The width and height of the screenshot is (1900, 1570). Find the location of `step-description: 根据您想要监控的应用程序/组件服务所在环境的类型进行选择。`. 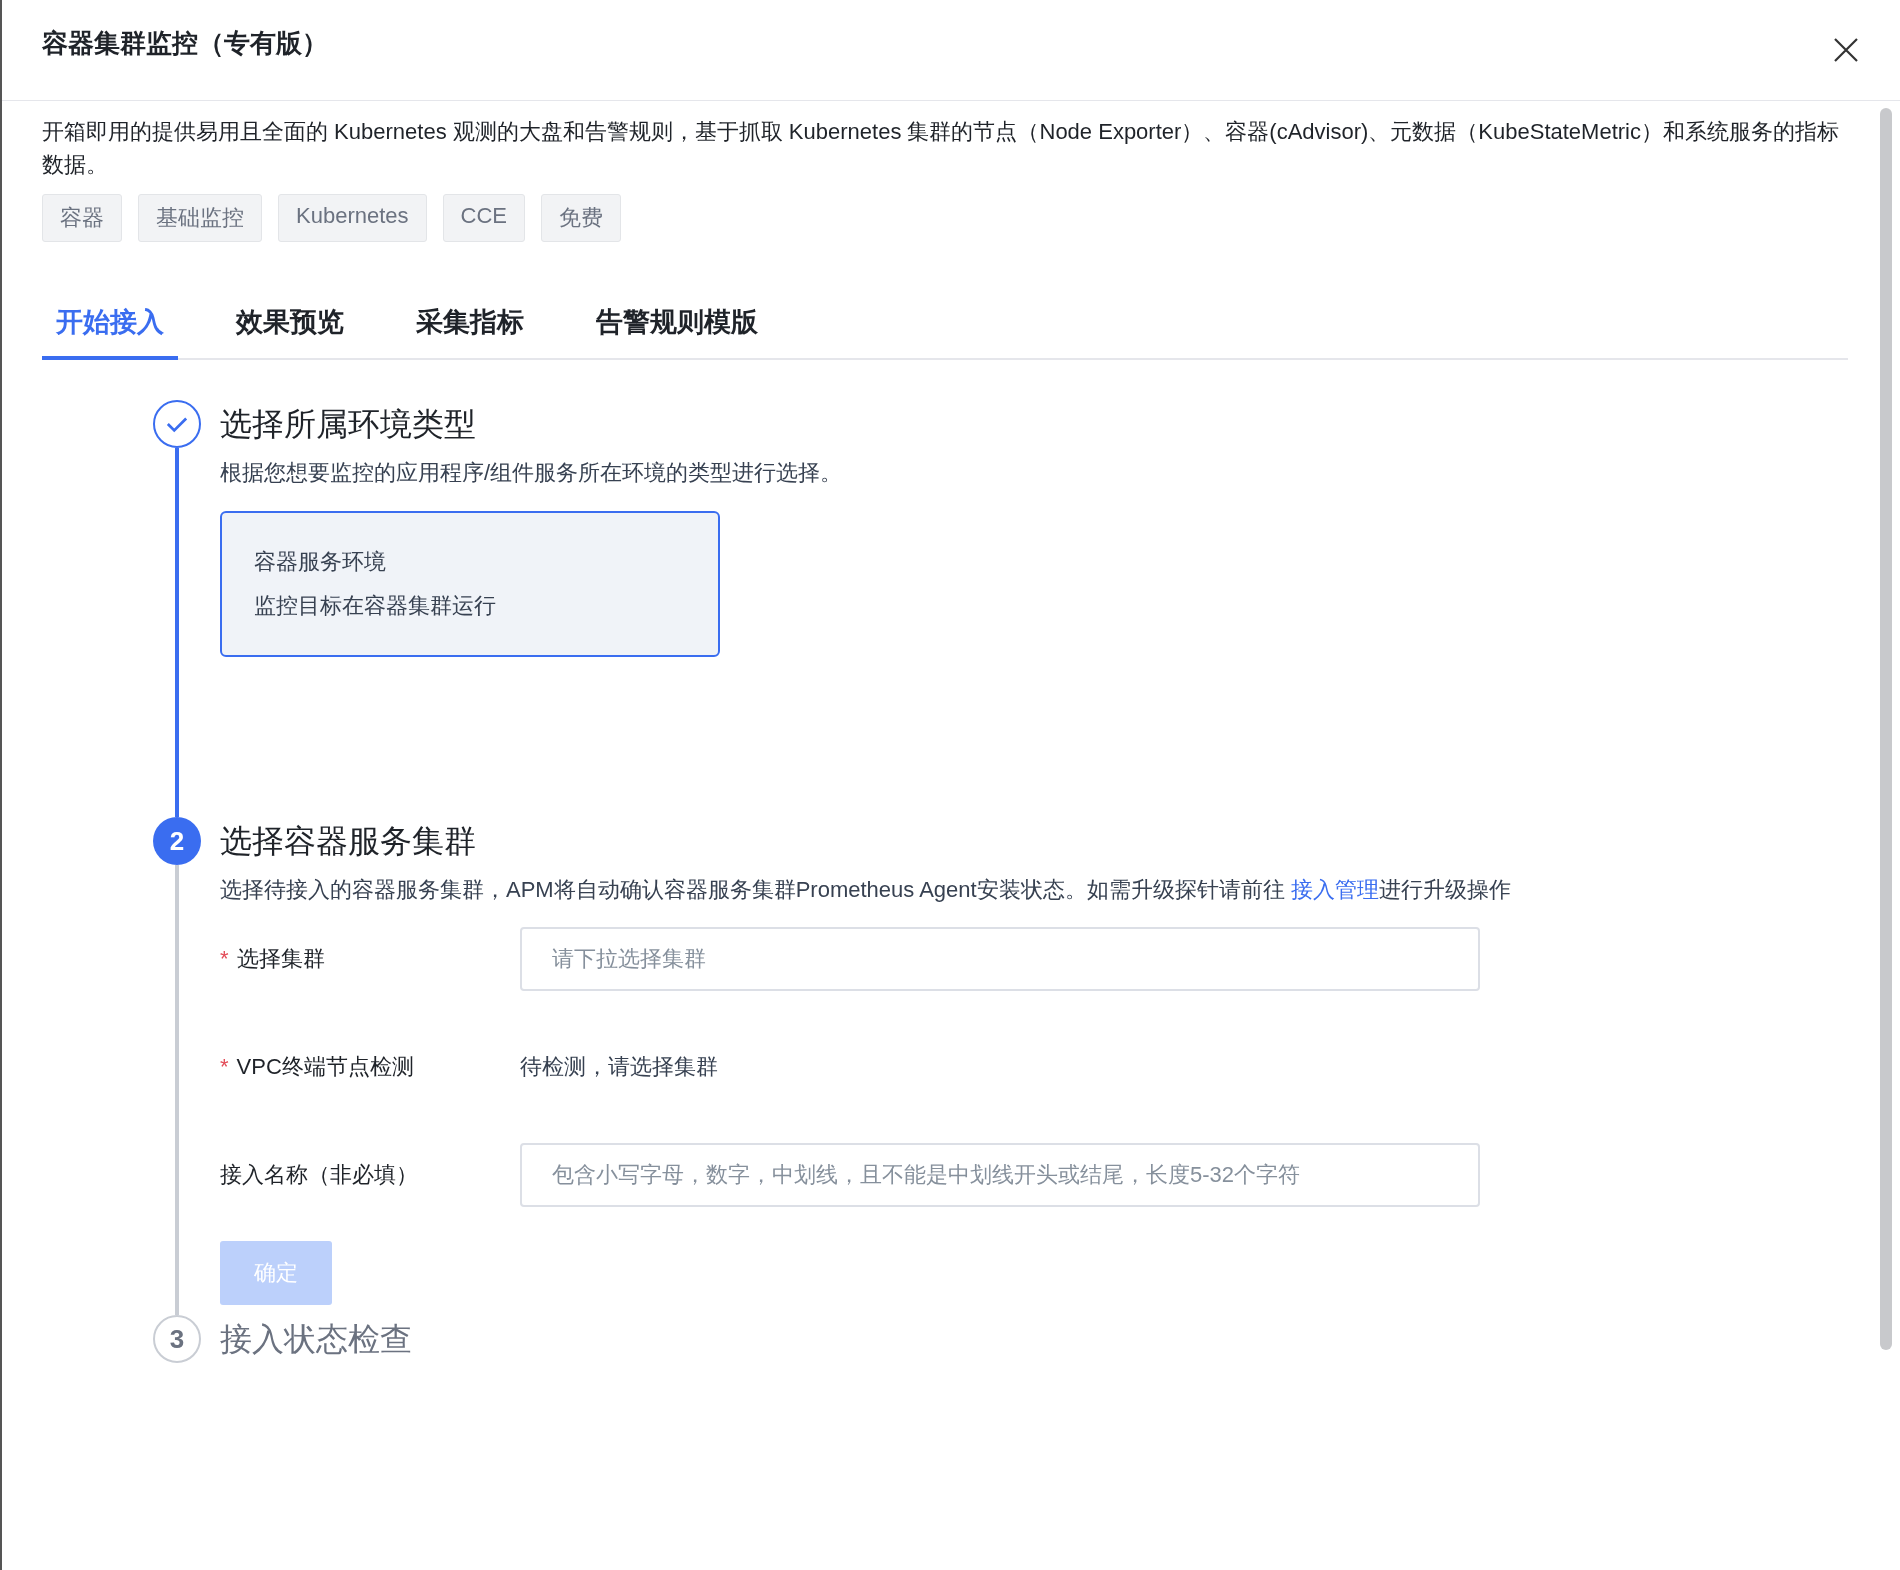

step-description: 根据您想要监控的应用程序/组件服务所在环境的类型进行选择。 is located at coordinates (532, 473).